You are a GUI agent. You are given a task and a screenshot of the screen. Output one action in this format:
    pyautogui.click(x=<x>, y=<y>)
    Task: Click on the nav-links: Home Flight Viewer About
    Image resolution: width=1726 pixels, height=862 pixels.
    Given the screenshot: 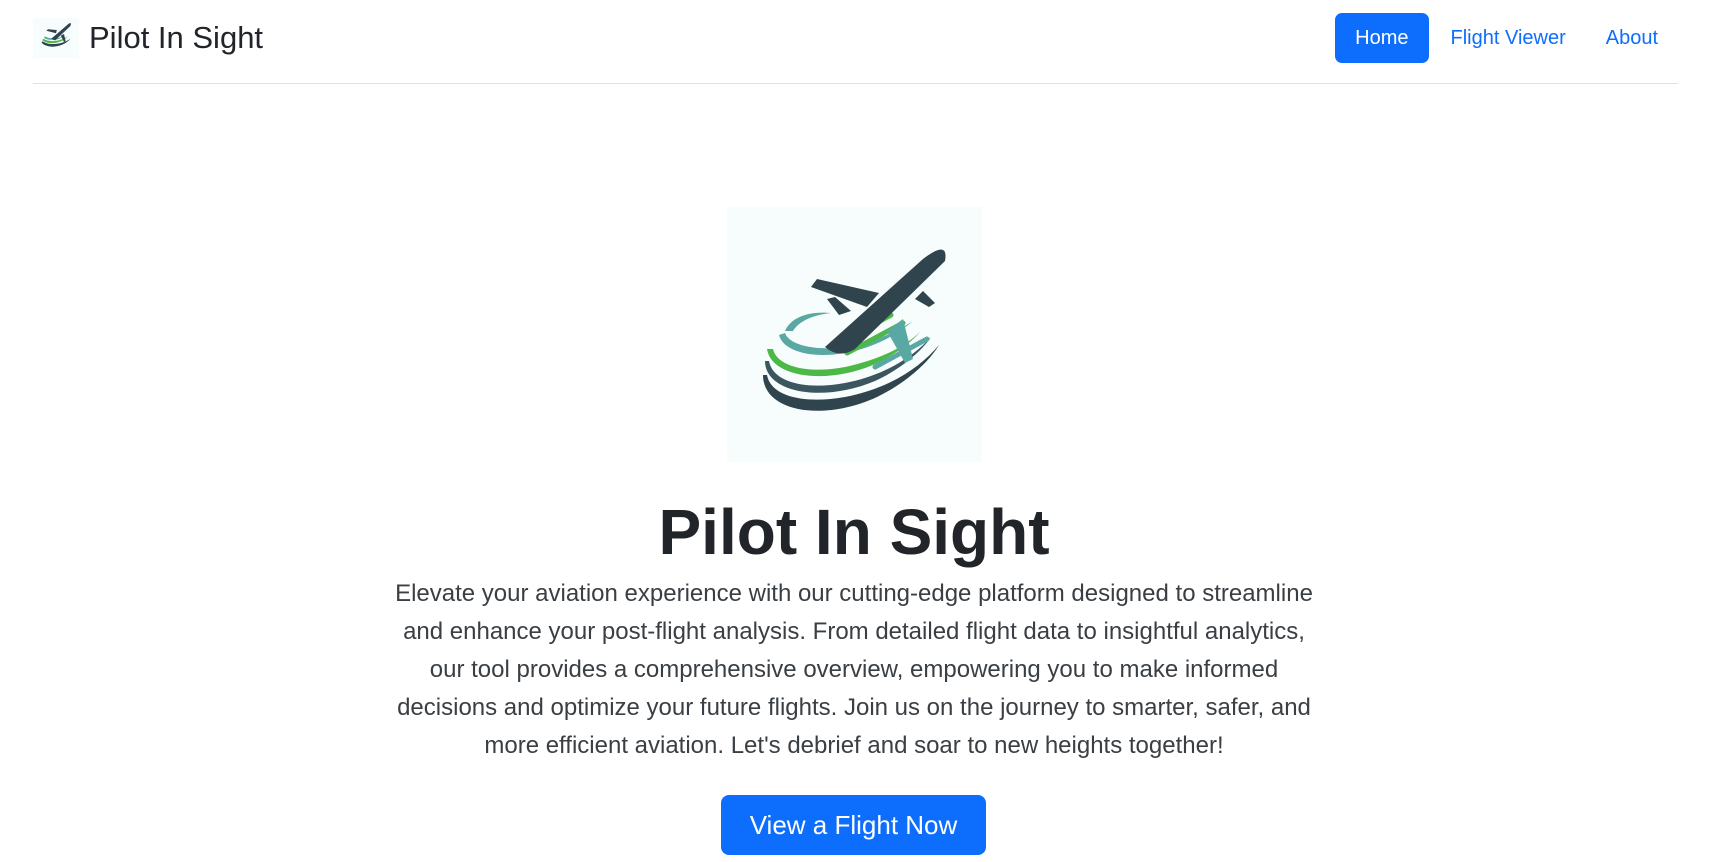 What is the action you would take?
    pyautogui.click(x=1506, y=38)
    